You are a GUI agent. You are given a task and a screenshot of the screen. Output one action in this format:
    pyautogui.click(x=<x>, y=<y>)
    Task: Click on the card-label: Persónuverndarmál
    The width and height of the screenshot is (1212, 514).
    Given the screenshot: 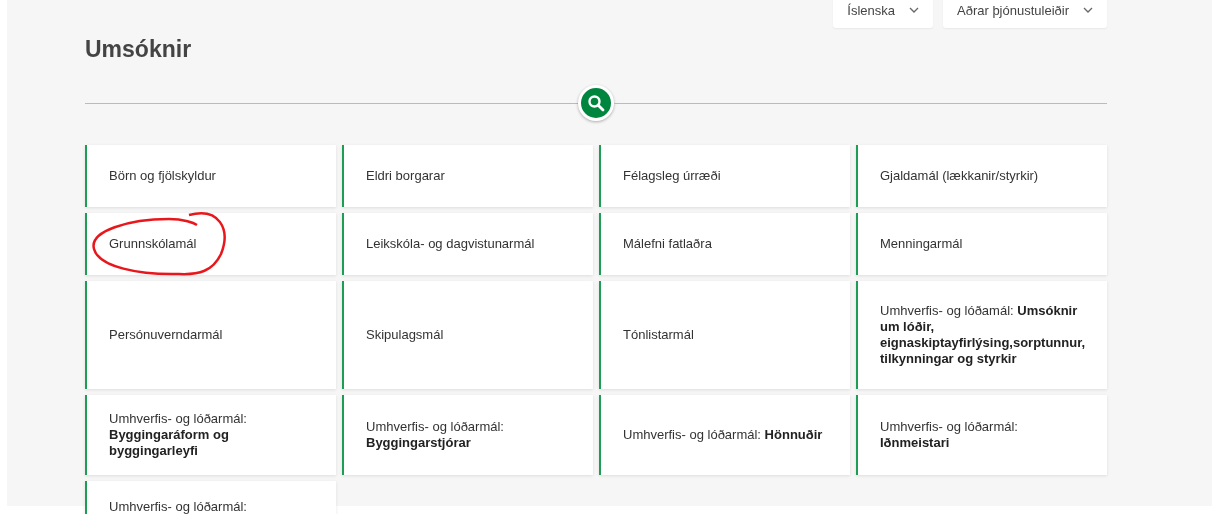 What is the action you would take?
    pyautogui.click(x=166, y=335)
    